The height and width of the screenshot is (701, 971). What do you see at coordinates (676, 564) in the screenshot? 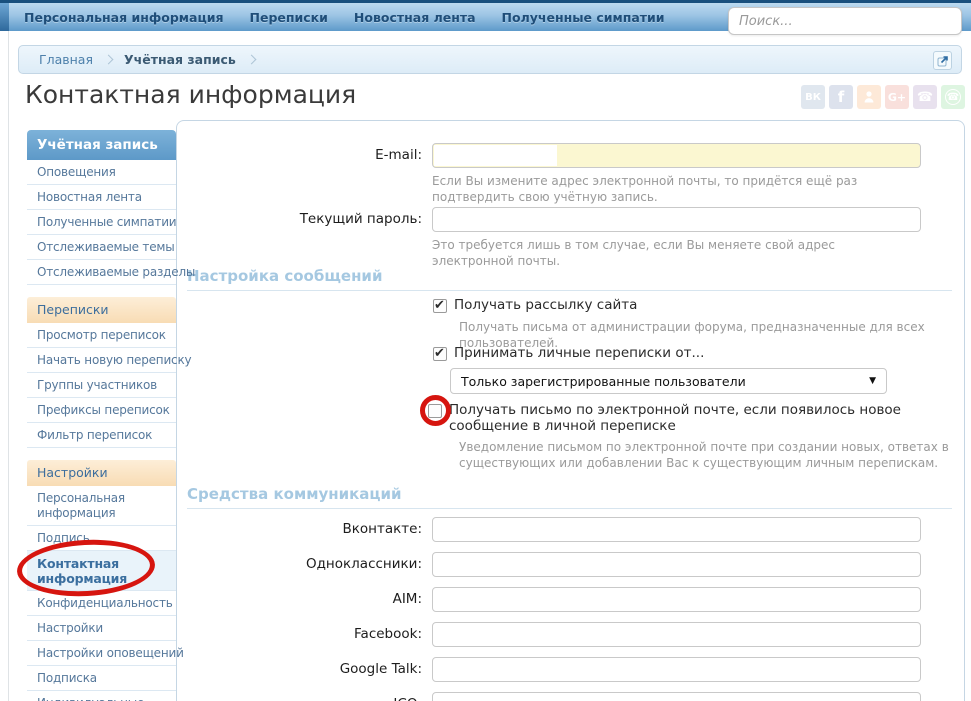
I see `odnoklassniki-field` at bounding box center [676, 564].